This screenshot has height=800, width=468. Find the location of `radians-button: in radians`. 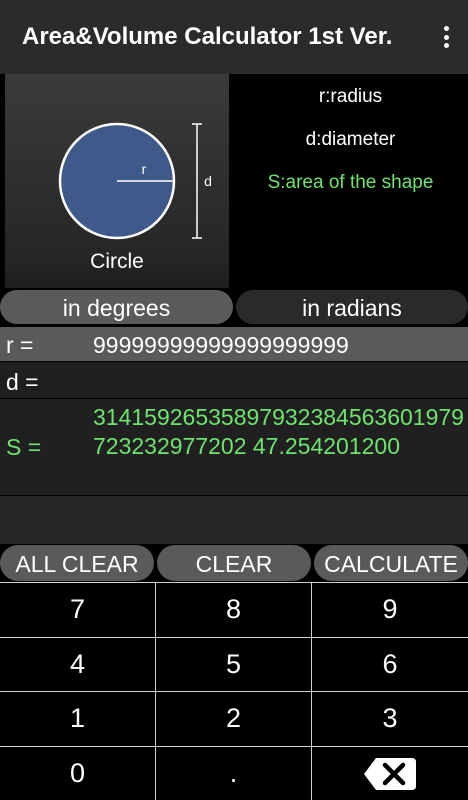

radians-button: in radians is located at coordinates (352, 307).